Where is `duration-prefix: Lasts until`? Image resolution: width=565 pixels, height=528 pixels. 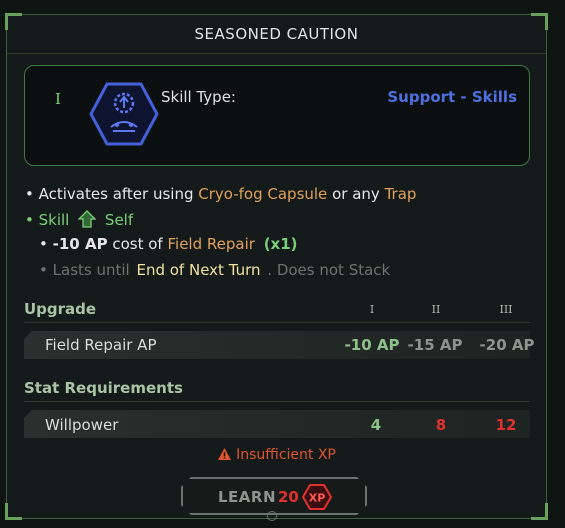
duration-prefix: Lasts until is located at coordinates (91, 270).